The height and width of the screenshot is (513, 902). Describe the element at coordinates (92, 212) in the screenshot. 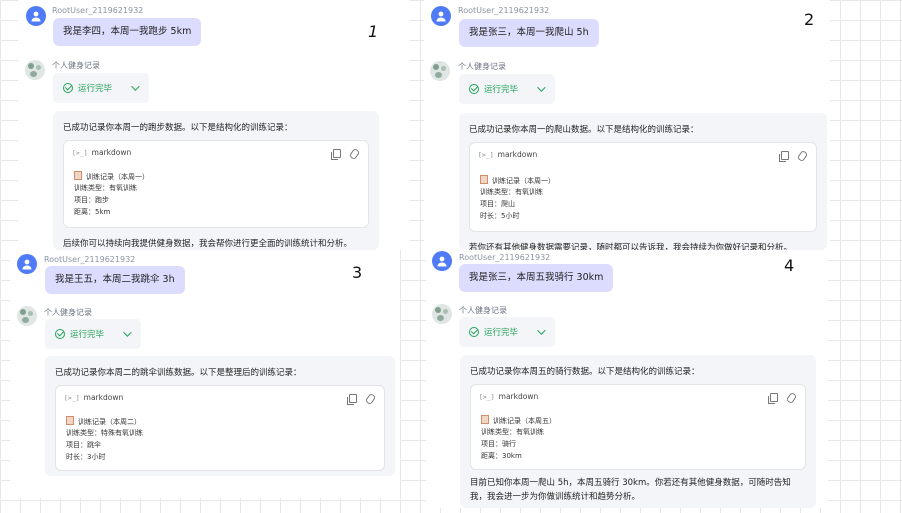

I see `code-line: 距离：5km` at that location.